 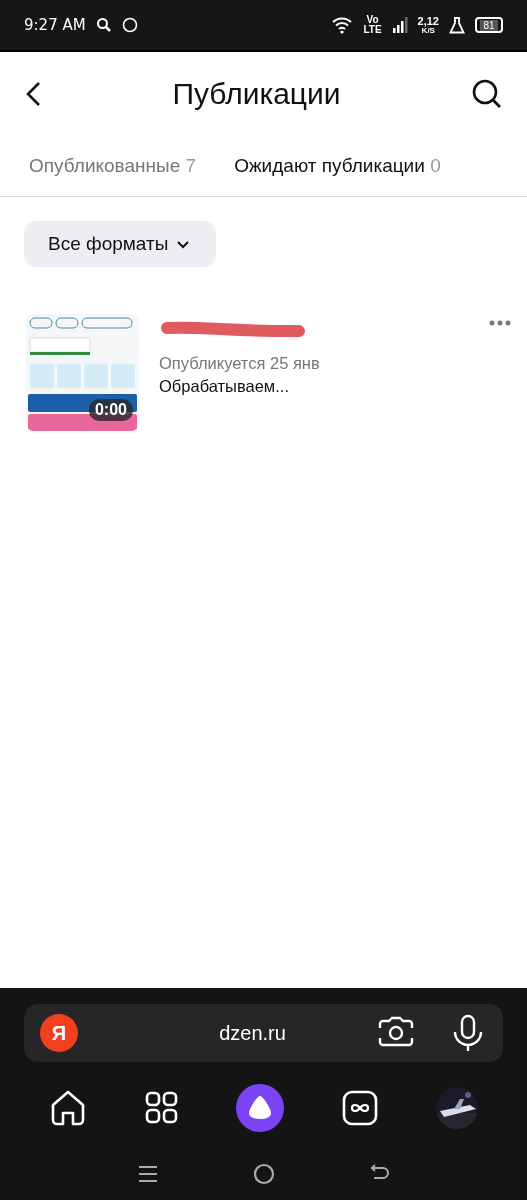 I want to click on microphone-button, so click(x=468, y=1033).